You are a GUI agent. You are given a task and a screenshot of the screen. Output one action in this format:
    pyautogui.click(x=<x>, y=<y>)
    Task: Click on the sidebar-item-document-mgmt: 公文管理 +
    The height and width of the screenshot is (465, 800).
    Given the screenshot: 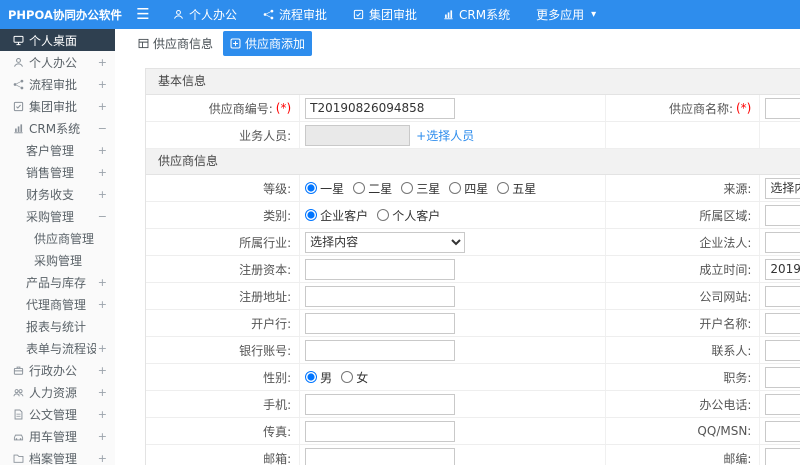 What is the action you would take?
    pyautogui.click(x=57, y=414)
    